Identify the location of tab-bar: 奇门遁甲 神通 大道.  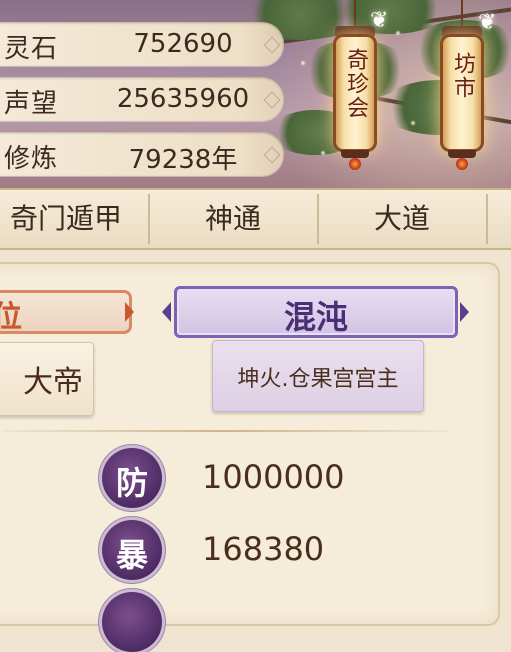
(255, 219).